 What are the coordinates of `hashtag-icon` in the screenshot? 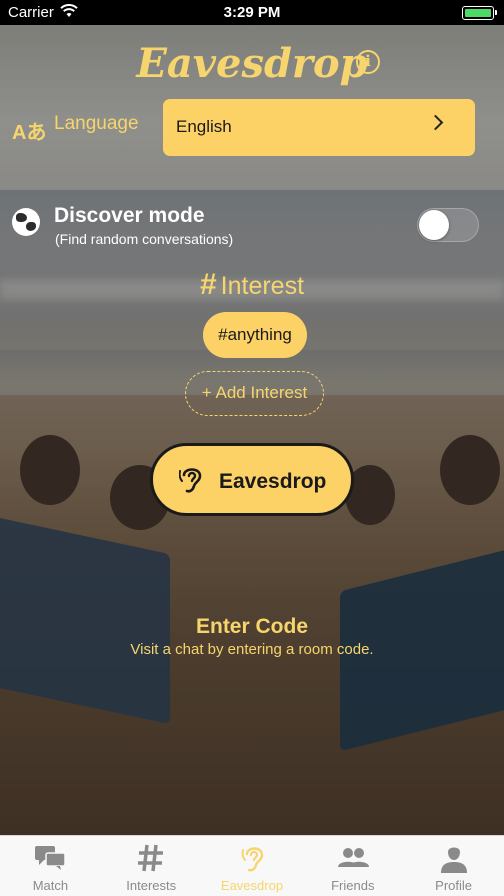 It's located at (151, 858).